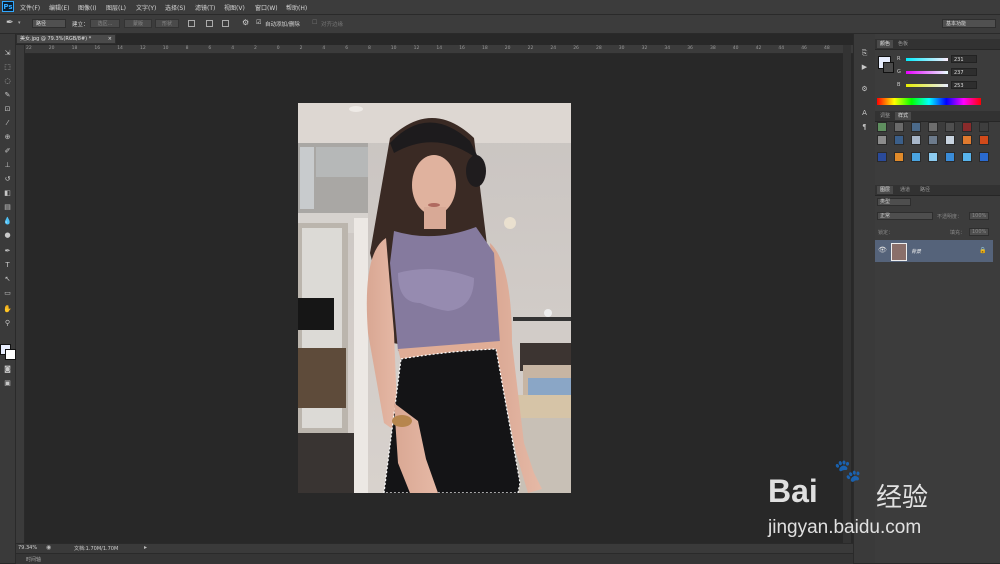 This screenshot has height=564, width=1000. I want to click on history-panel-icon: ⎘, so click(864, 53).